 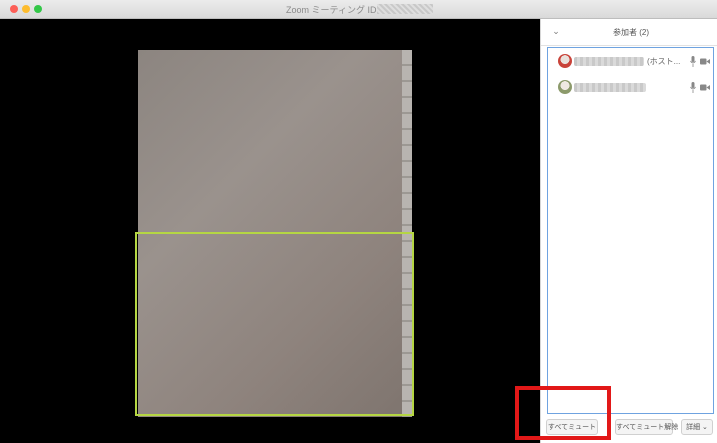 I want to click on close-window-button, so click(x=14, y=9).